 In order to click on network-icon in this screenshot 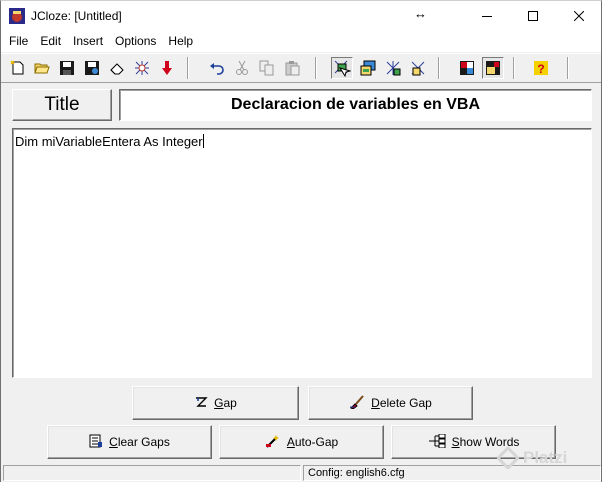, I will do `click(142, 68)`.